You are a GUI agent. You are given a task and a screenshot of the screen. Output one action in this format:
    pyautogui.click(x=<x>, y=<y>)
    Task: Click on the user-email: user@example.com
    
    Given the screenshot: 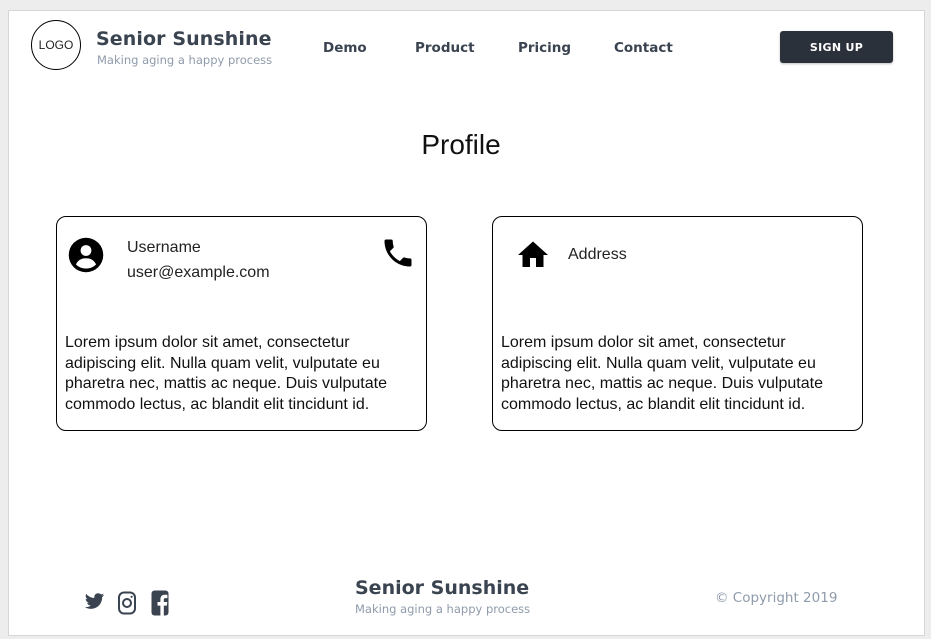 What is the action you would take?
    pyautogui.click(x=198, y=272)
    